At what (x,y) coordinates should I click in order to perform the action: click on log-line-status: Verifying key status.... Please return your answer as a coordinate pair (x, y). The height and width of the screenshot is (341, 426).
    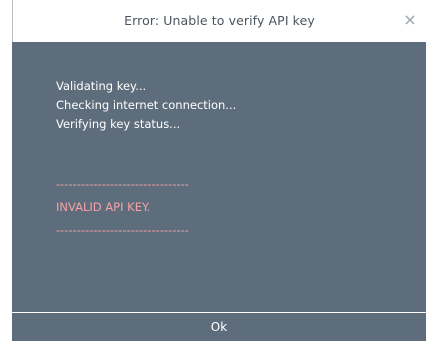
    Looking at the image, I should click on (118, 124).